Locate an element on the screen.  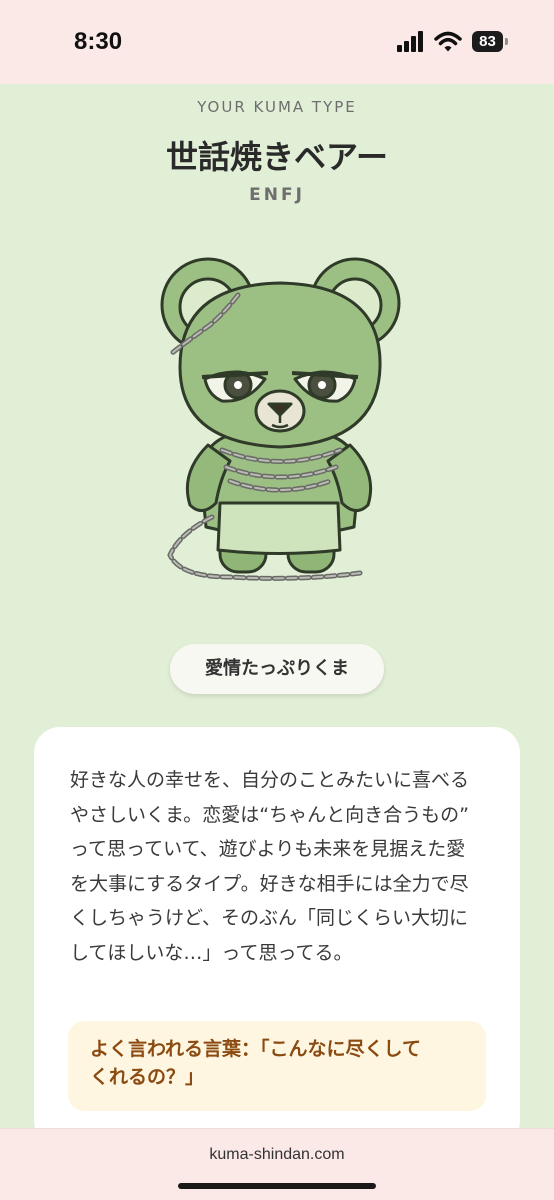
wifi-icon is located at coordinates (448, 41).